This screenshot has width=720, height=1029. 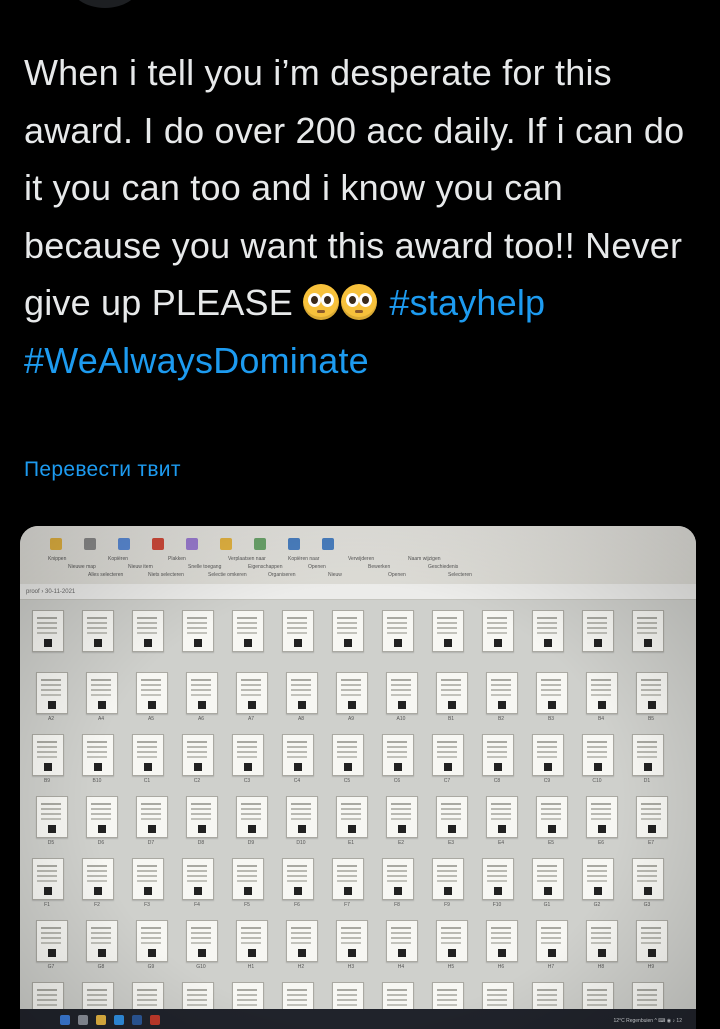 What do you see at coordinates (397, 761) in the screenshot?
I see `file-item: C6` at bounding box center [397, 761].